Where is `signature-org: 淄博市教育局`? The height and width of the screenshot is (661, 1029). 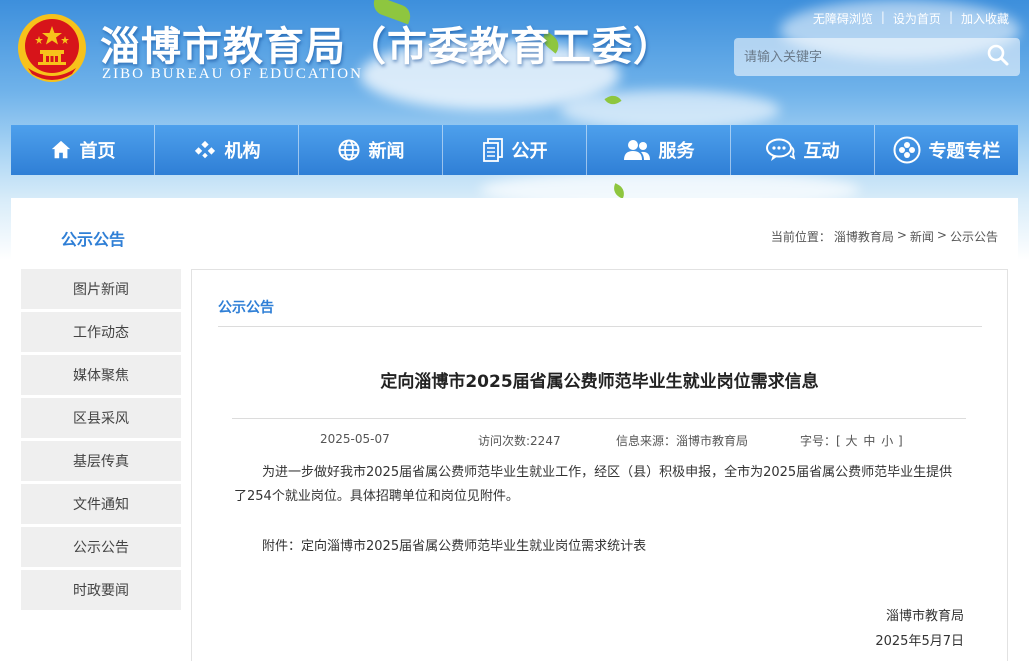 signature-org: 淄博市教育局 is located at coordinates (924, 616).